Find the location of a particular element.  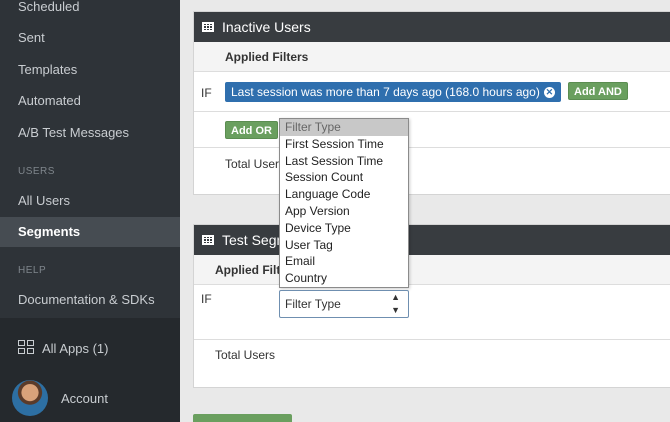

dropdown-option: Country is located at coordinates (344, 278).